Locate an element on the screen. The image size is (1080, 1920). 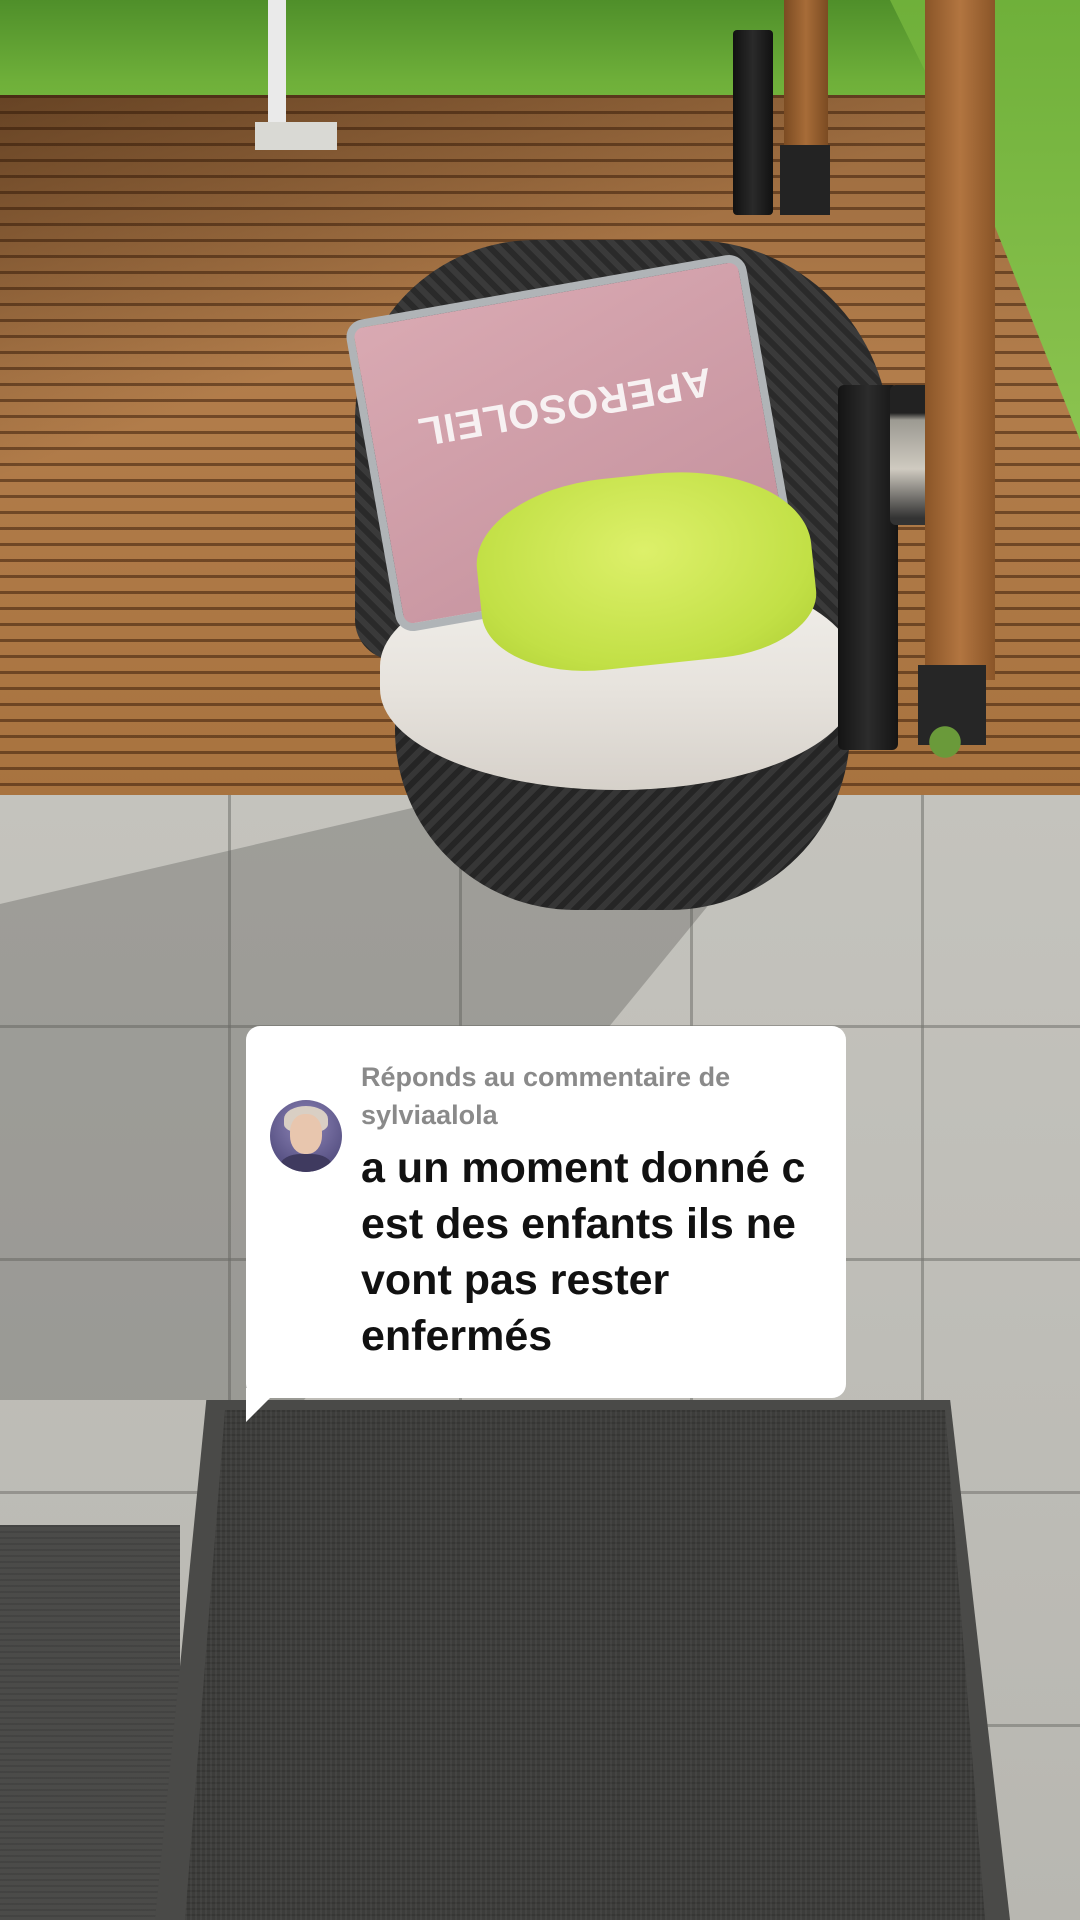
avatar is located at coordinates (306, 1136).